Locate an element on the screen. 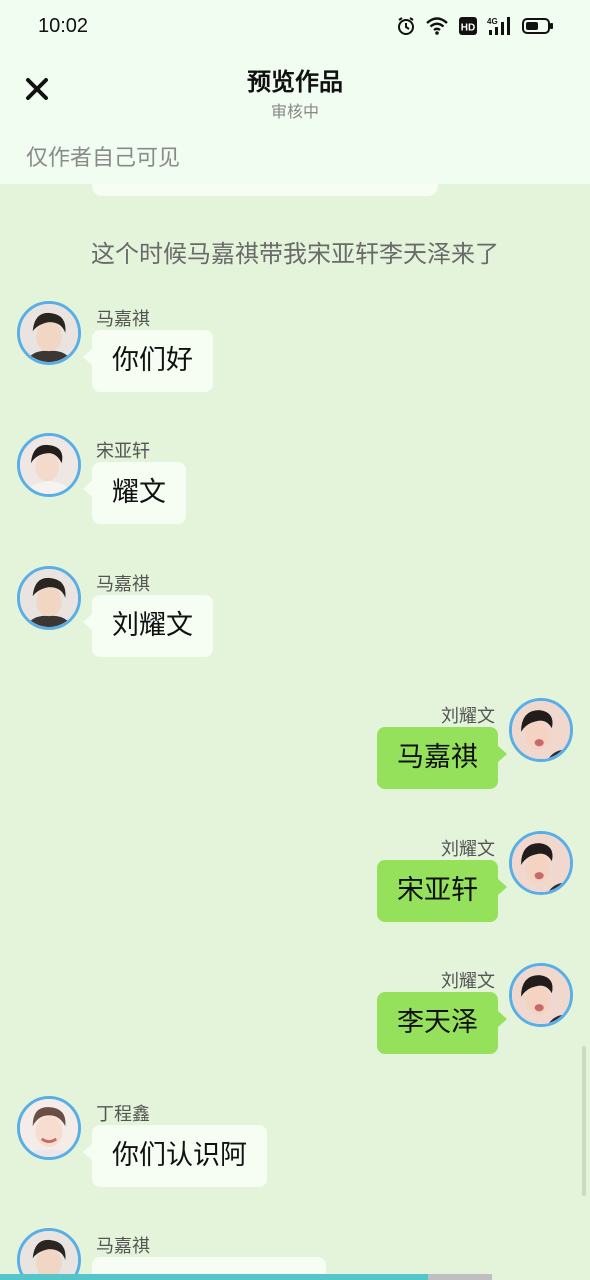  visibility-note: 仅作者自己可见 is located at coordinates (103, 158).